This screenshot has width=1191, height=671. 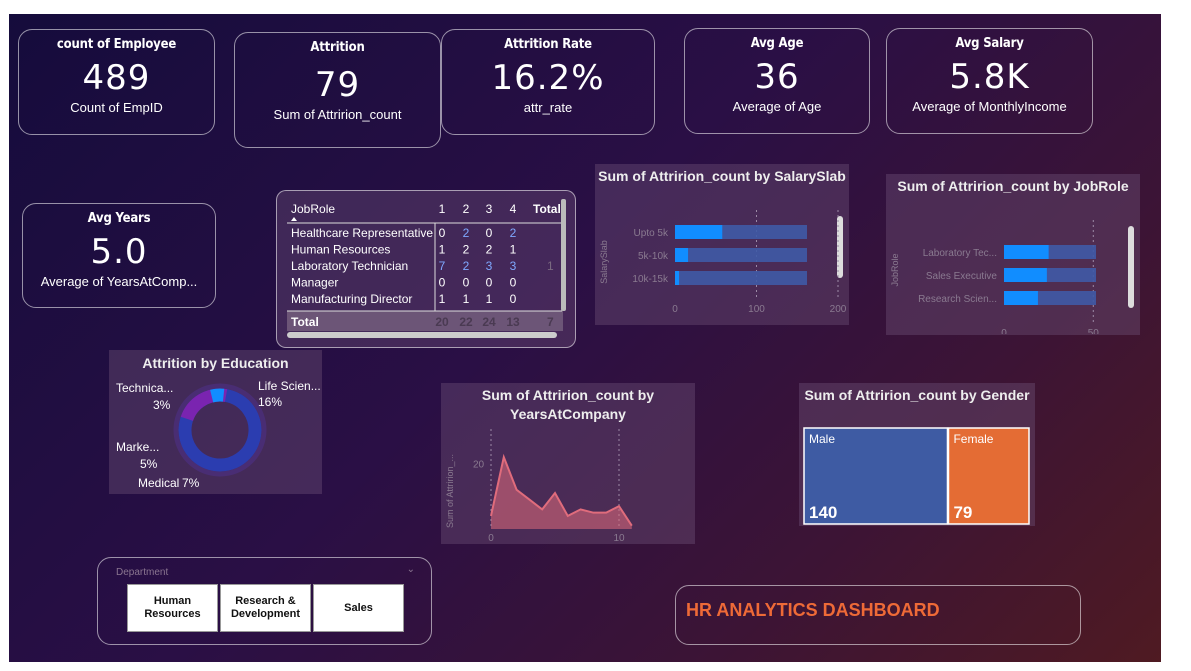 I want to click on chart-title: Sum of Attririon_count by YearsAtCompany, so click(x=568, y=404).